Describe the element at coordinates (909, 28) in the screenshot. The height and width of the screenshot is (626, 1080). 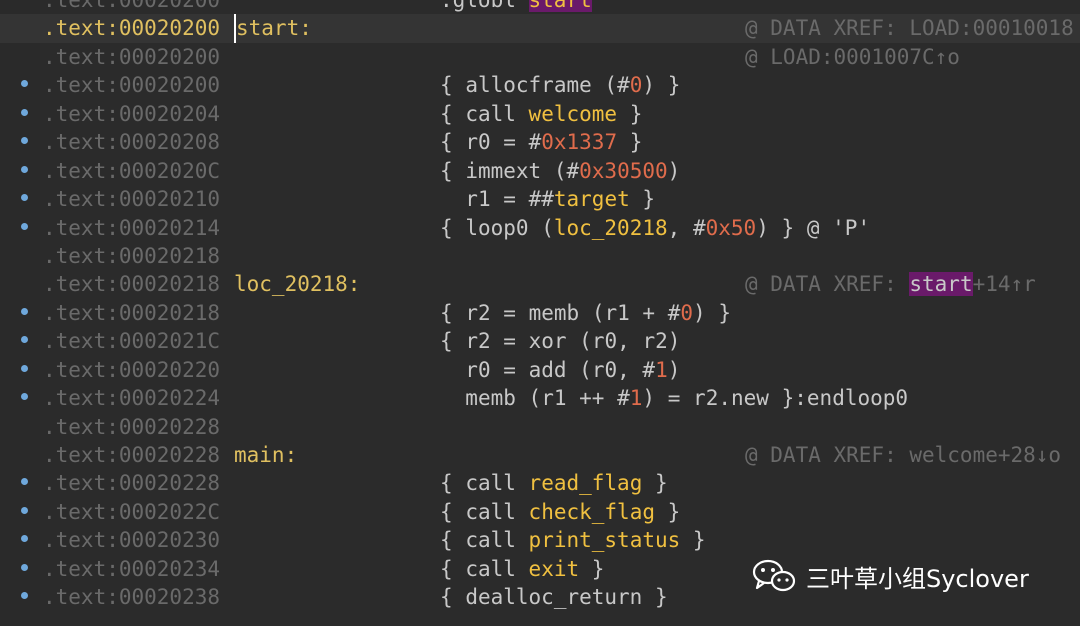
I see `xref-comment: @ DATA XREF: LOAD:00010018` at that location.